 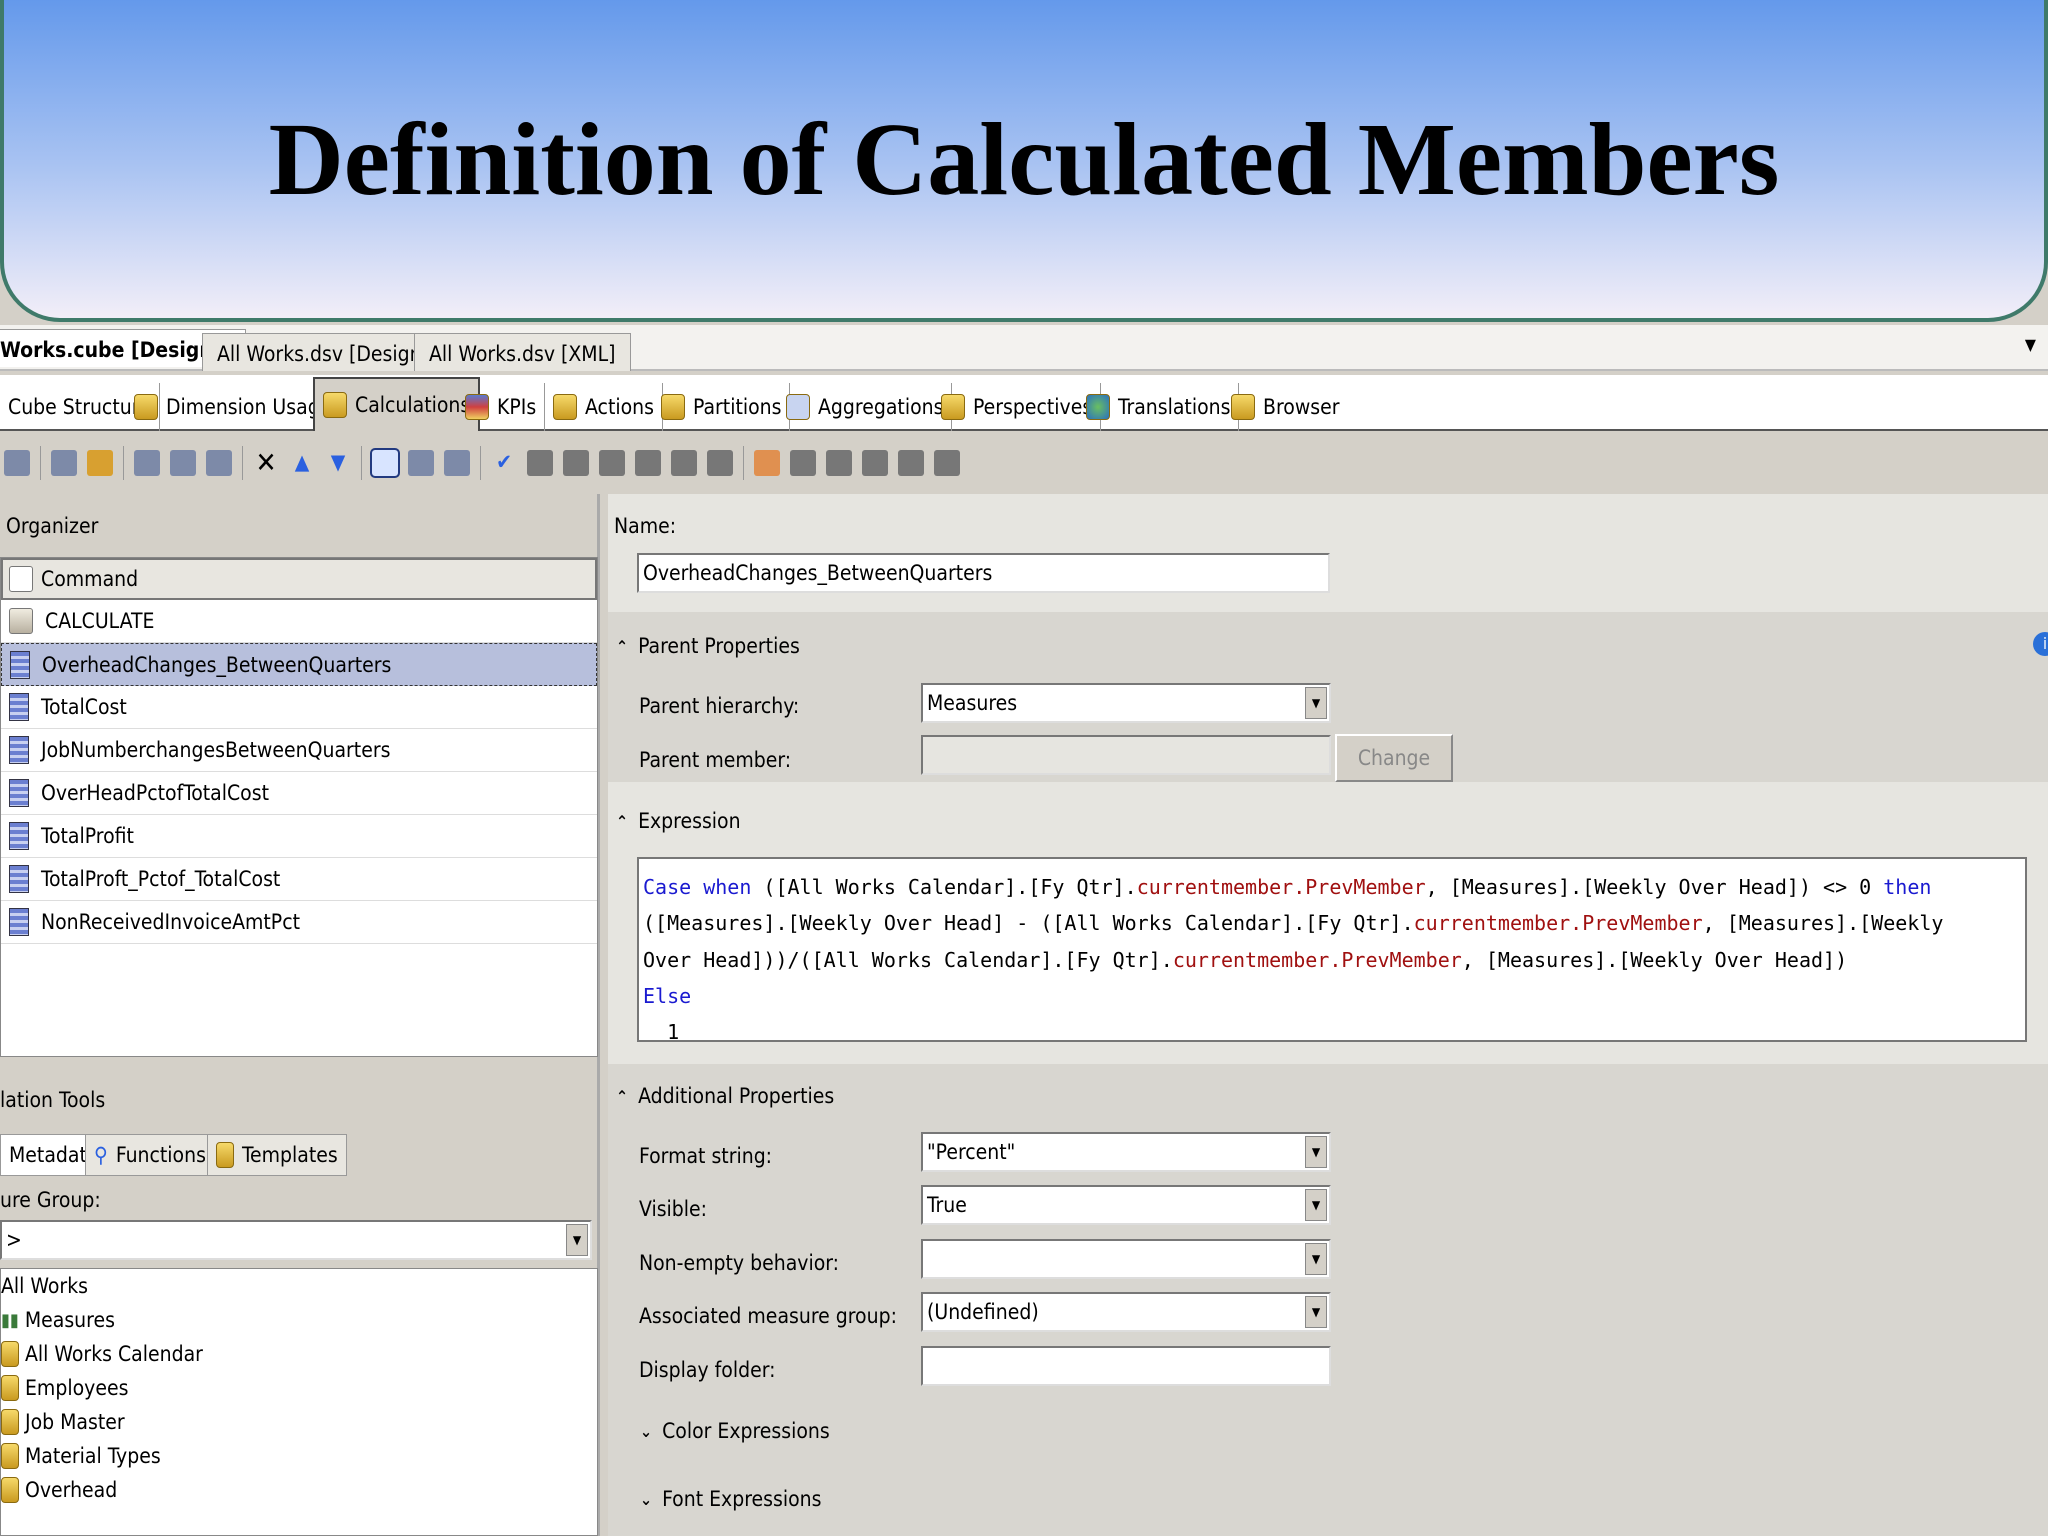 What do you see at coordinates (1126, 1312) in the screenshot?
I see `associated-measure-group-select: (Undefined) ▼` at bounding box center [1126, 1312].